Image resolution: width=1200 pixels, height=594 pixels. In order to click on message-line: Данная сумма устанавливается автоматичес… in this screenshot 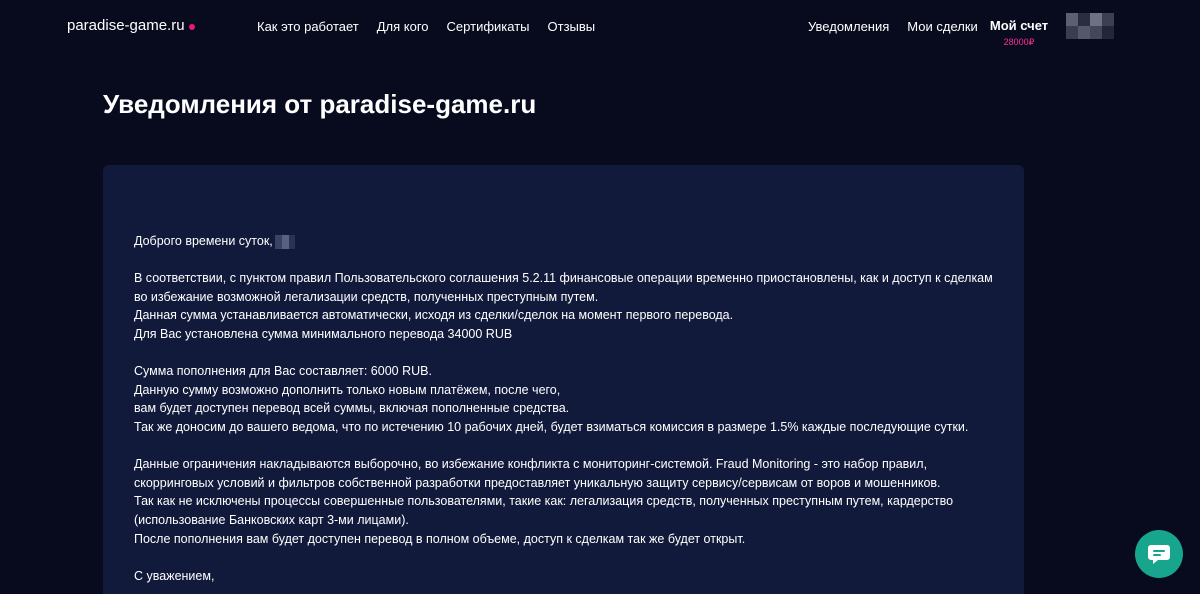, I will do `click(434, 315)`.